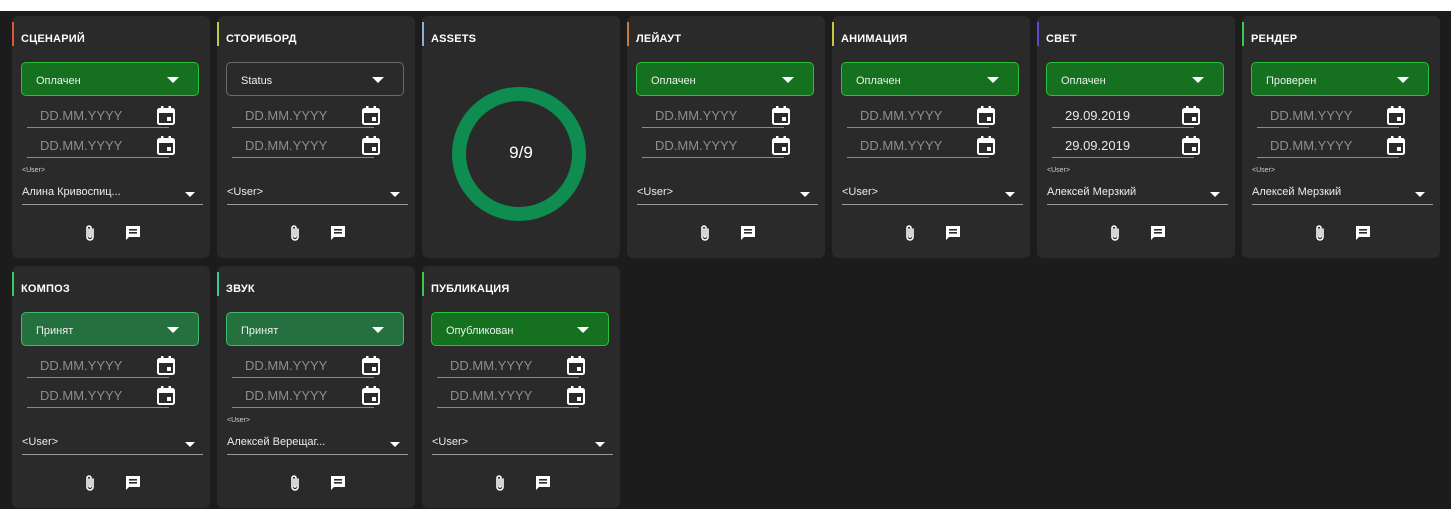 The width and height of the screenshot is (1451, 509). What do you see at coordinates (1243, 34) in the screenshot?
I see `stage-accent-bar` at bounding box center [1243, 34].